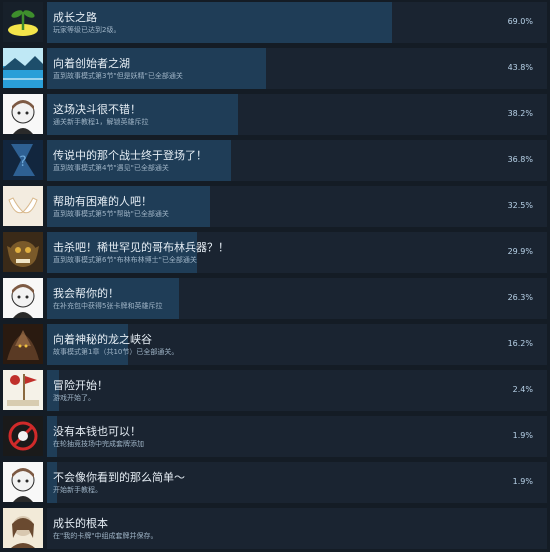 This screenshot has width=550, height=552. I want to click on achievement-title: 击杀吧！稀世罕见的哥布林兵器？！, so click(141, 247).